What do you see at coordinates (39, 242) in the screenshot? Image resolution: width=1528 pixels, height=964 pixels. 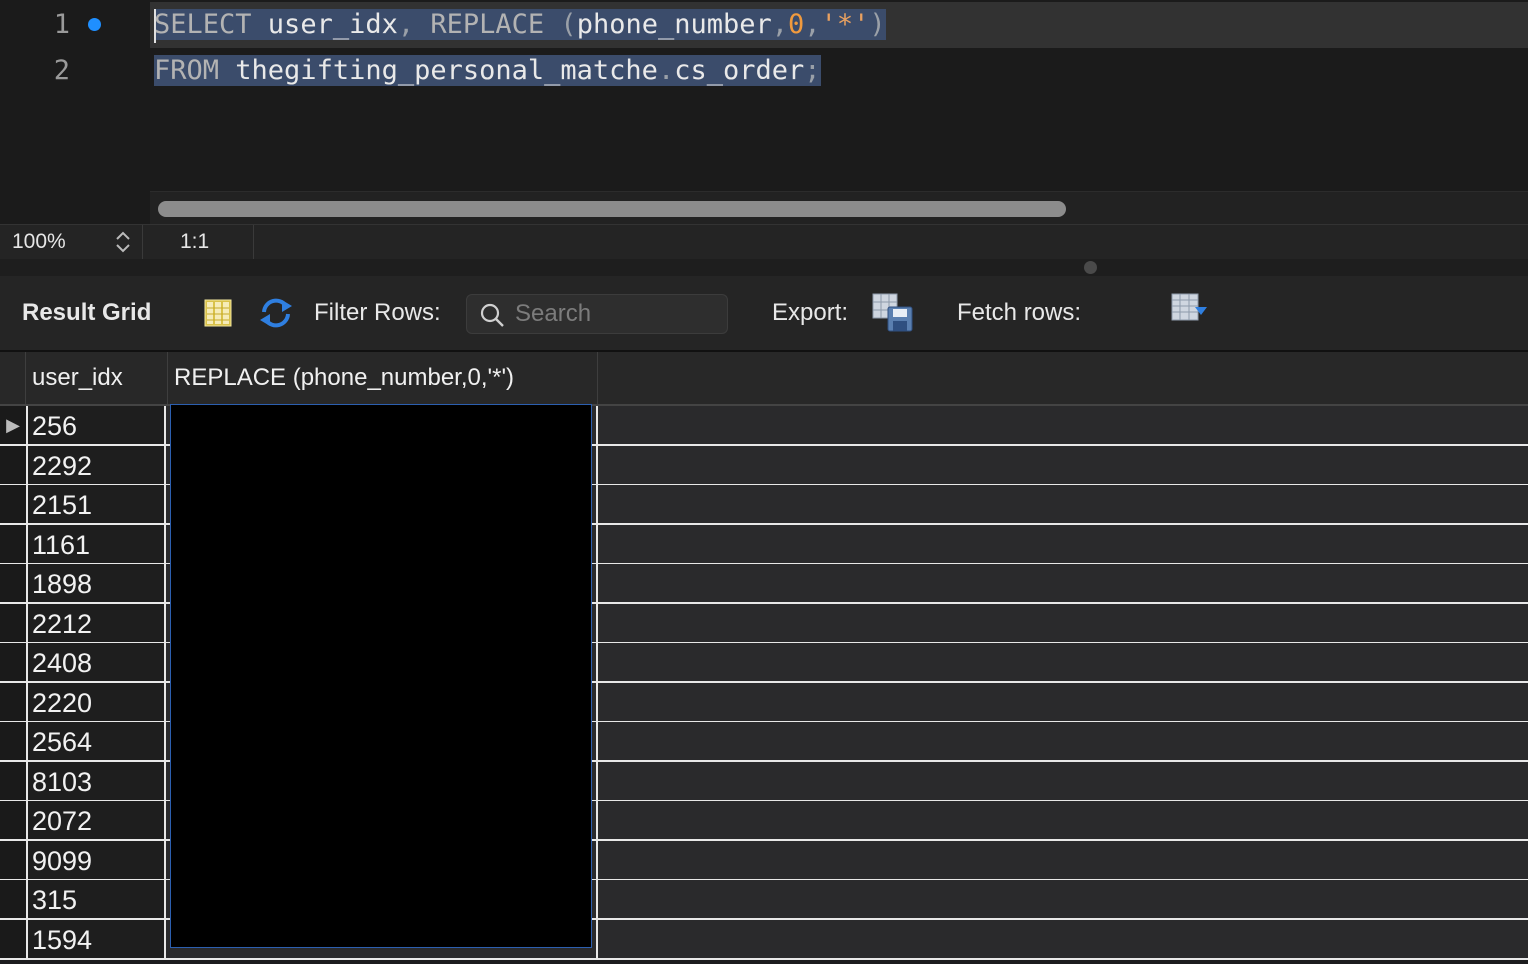 I see `zoom-level: 100%` at bounding box center [39, 242].